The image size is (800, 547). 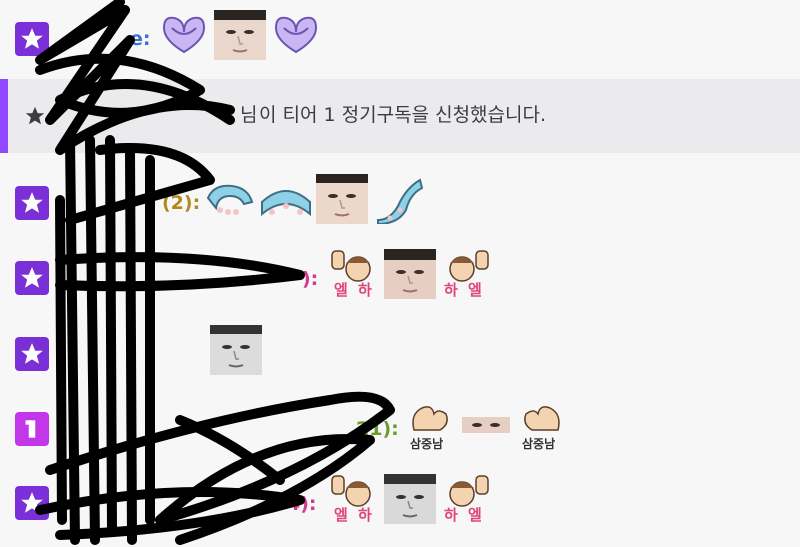 I want to click on chat-message, so click(x=400, y=351).